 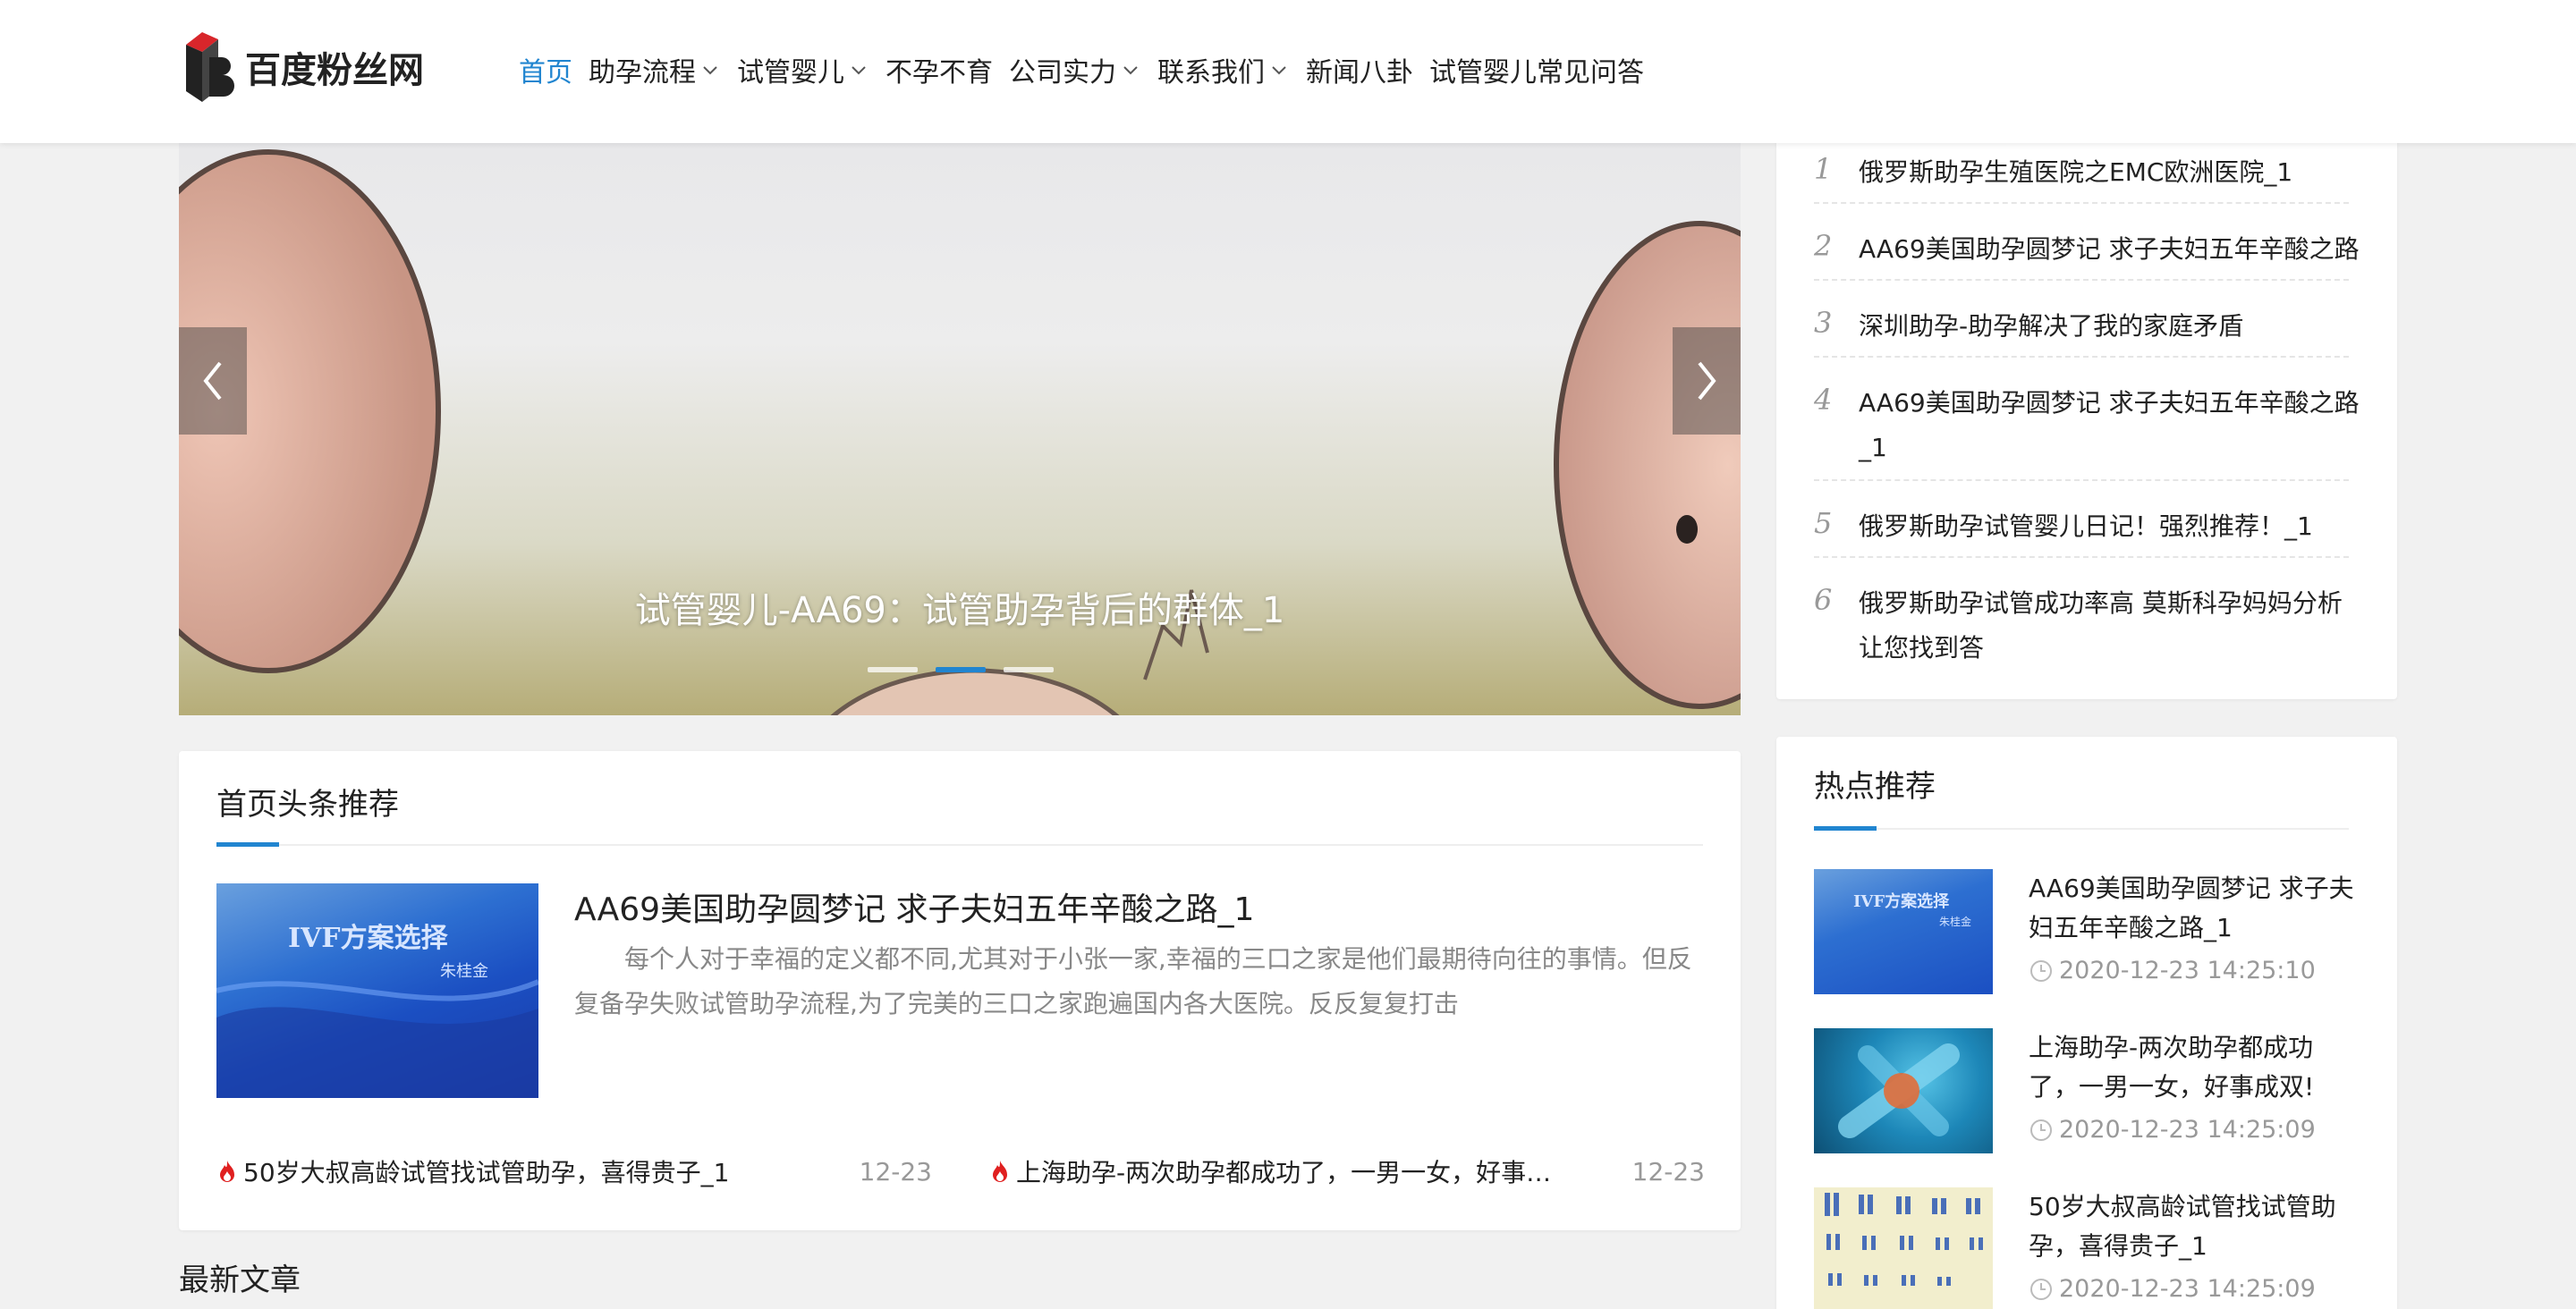 I want to click on ranking-item: 3 深圳助孕-助孕解决了我的家庭矛盾, so click(x=2081, y=331).